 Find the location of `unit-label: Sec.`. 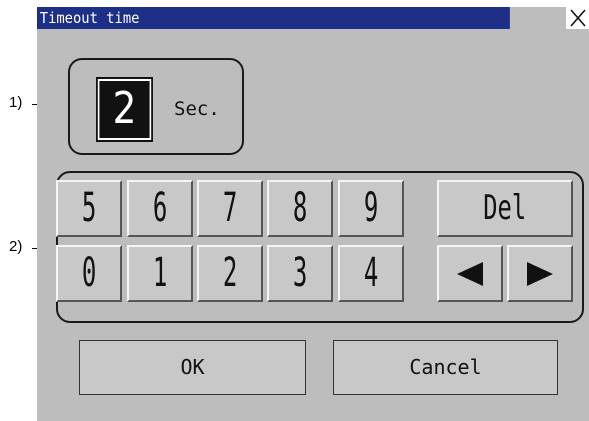

unit-label: Sec. is located at coordinates (197, 109).